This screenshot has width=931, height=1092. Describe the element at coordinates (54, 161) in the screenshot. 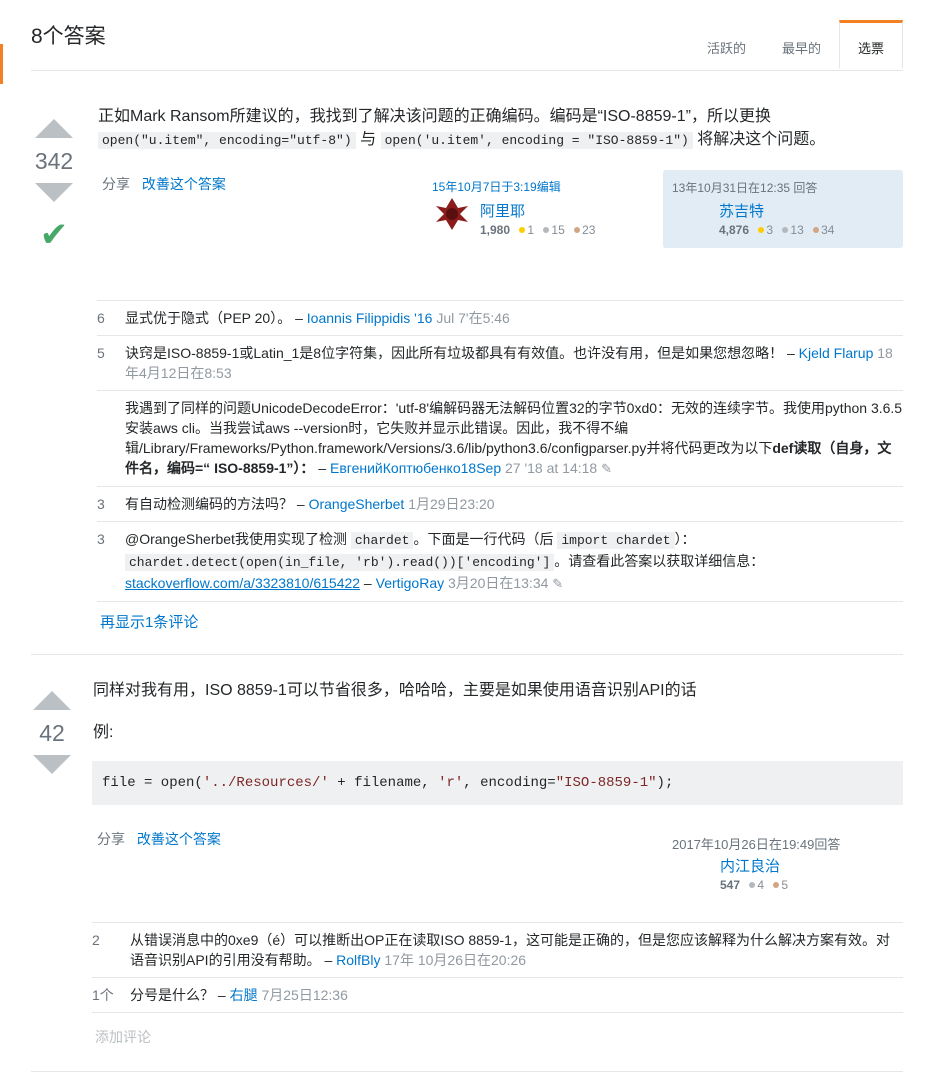

I see `answer1-score: 342` at that location.